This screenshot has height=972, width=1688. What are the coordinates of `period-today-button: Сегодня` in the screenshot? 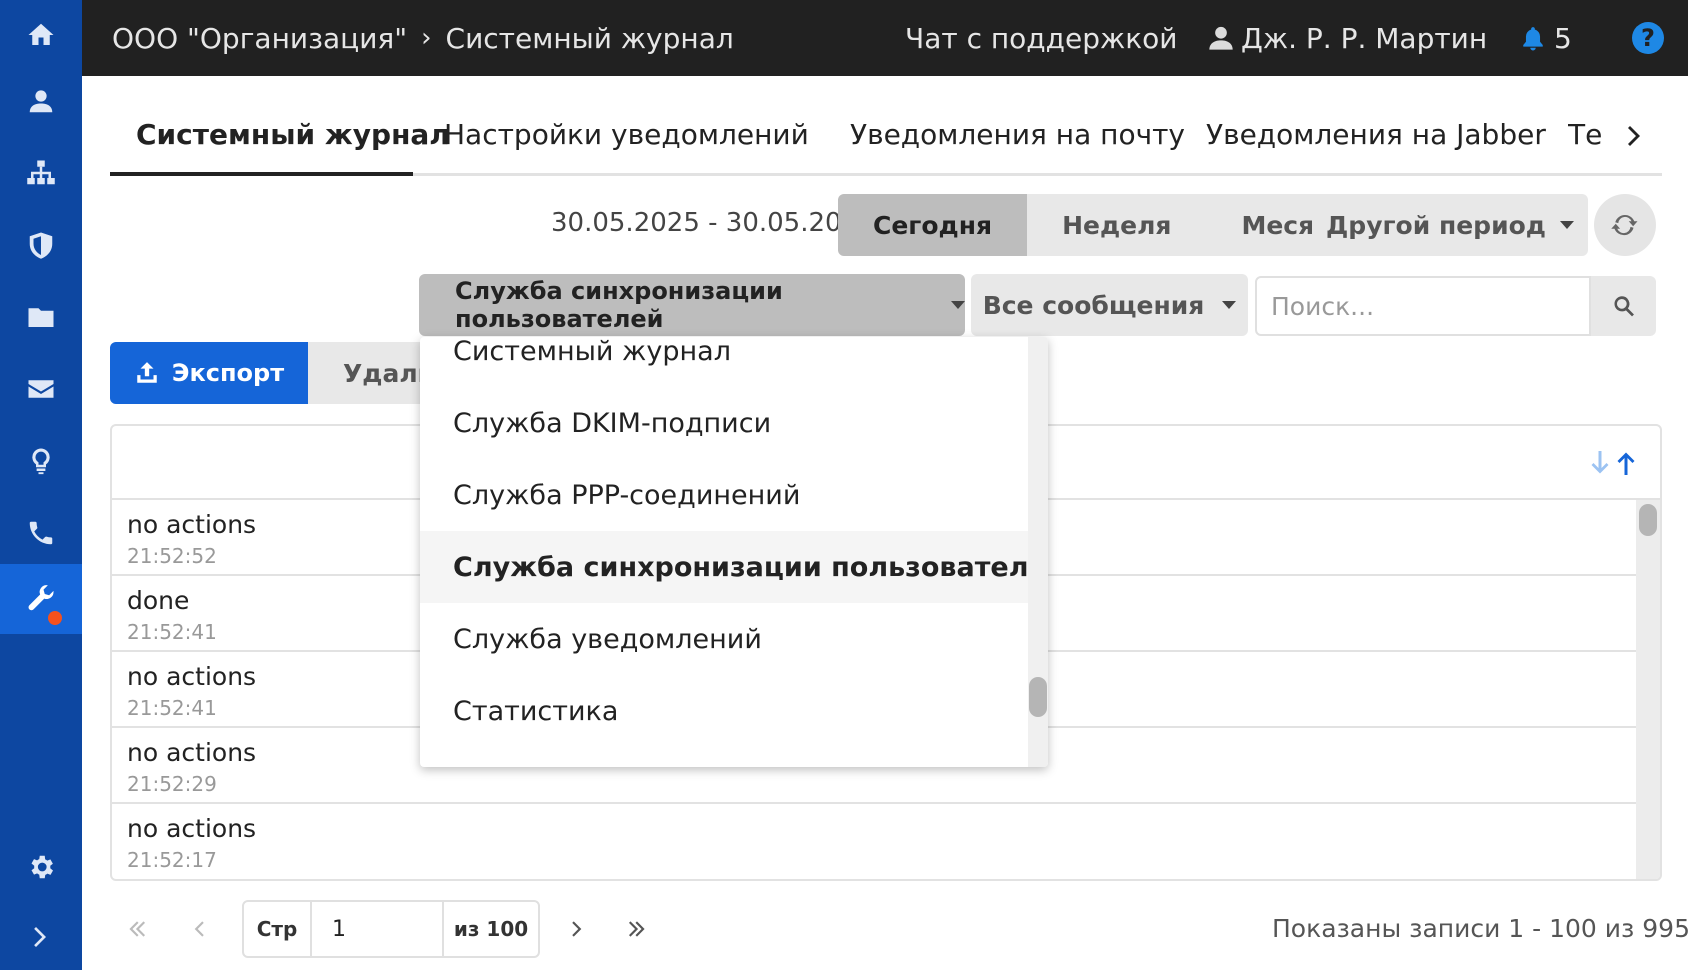 It's located at (933, 225).